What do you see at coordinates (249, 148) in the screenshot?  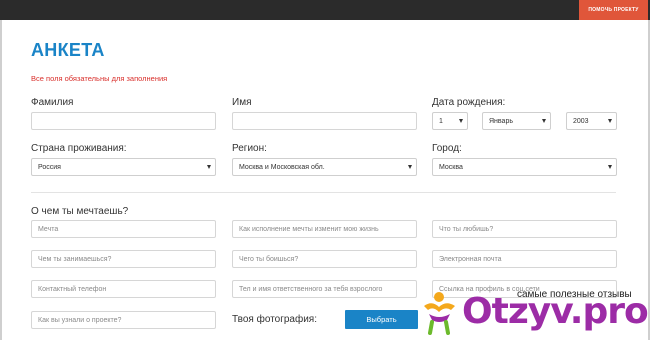 I see `region-label: Регион:` at bounding box center [249, 148].